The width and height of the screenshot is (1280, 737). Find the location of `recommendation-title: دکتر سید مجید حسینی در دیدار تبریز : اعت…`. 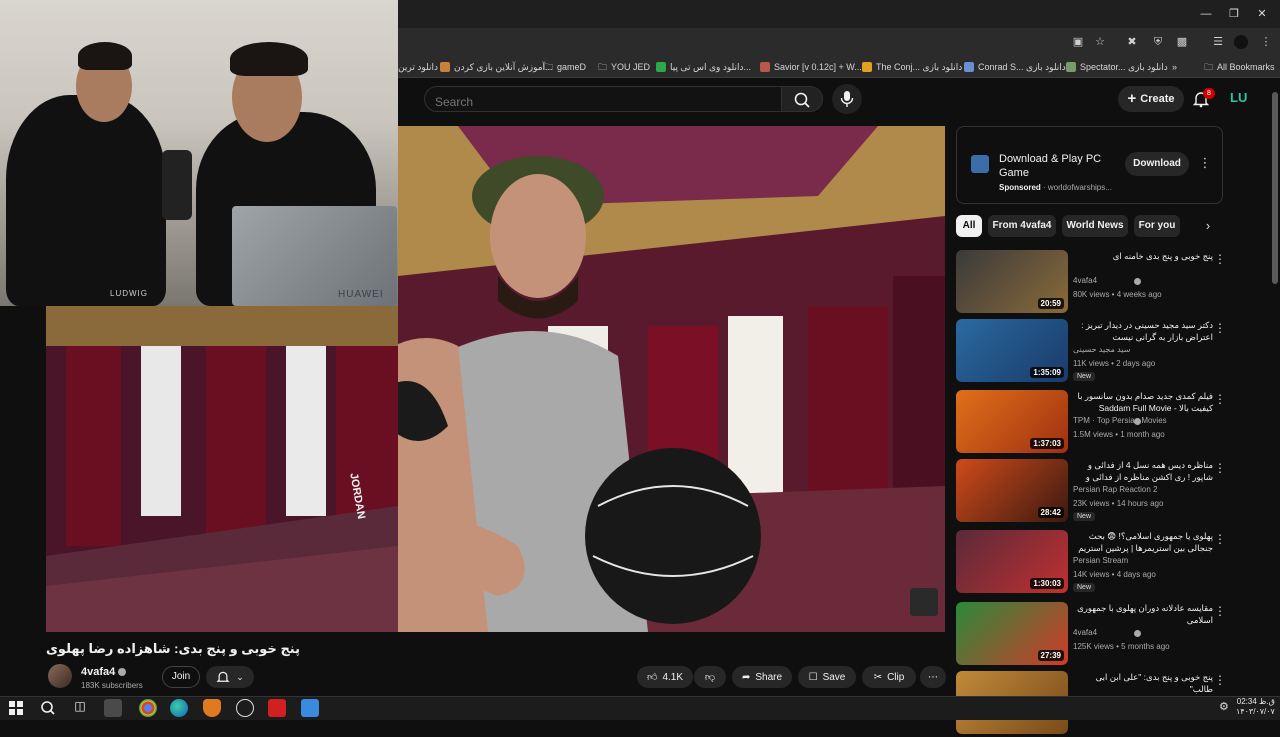

recommendation-title: دکتر سید مجید حسینی در دیدار تبریز : اعت… is located at coordinates (1143, 331).